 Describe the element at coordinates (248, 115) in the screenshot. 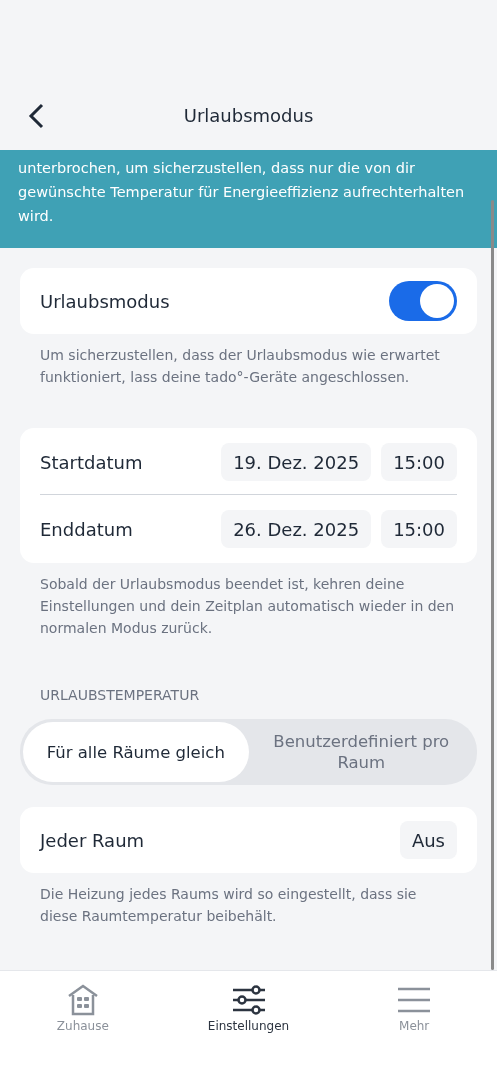

I see `page-title: Urlaubsmodus` at that location.